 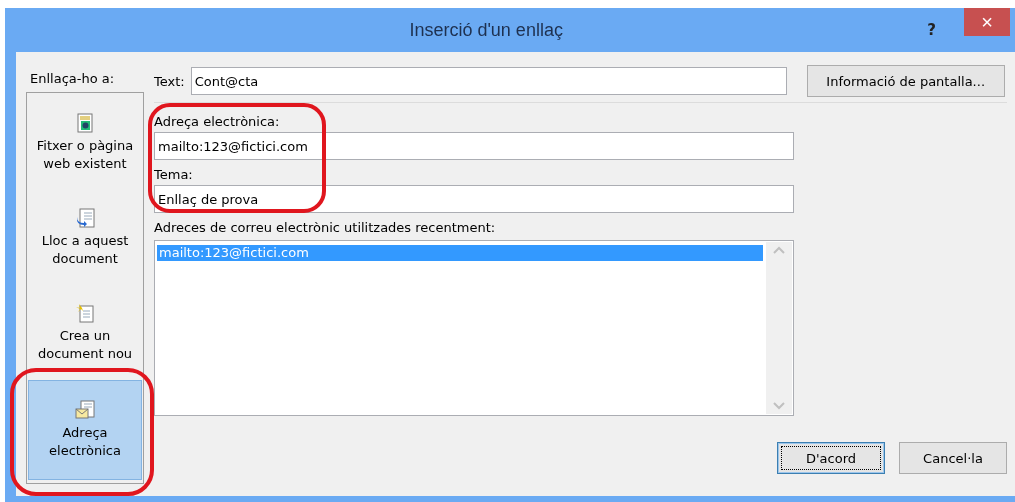 What do you see at coordinates (779, 250) in the screenshot?
I see `scroll-up-icon` at bounding box center [779, 250].